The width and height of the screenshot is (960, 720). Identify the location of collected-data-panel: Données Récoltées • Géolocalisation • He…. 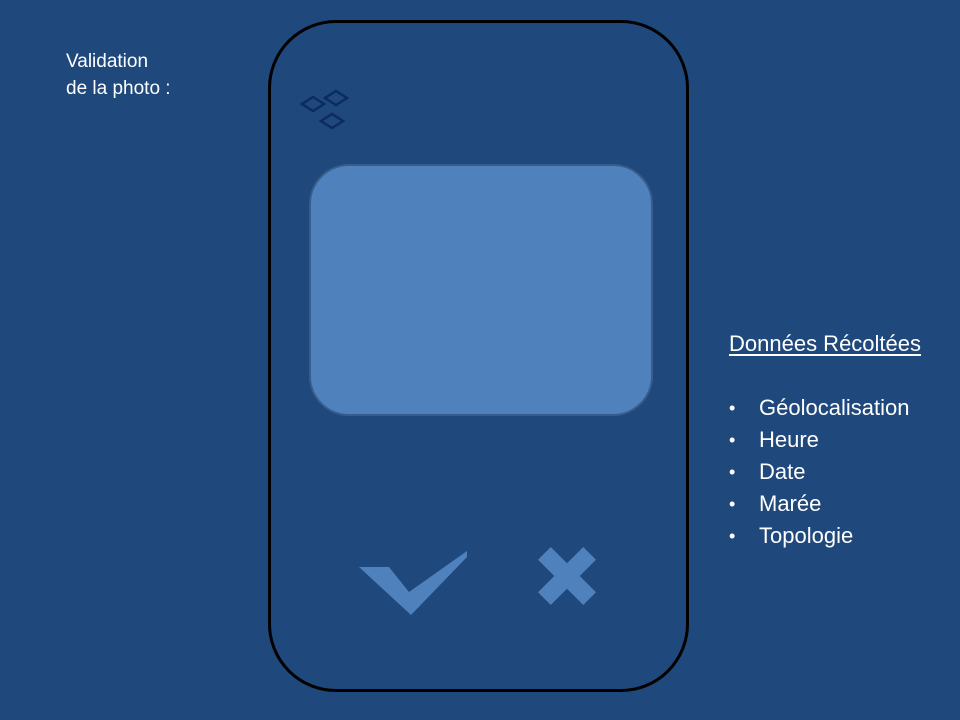
(839, 440).